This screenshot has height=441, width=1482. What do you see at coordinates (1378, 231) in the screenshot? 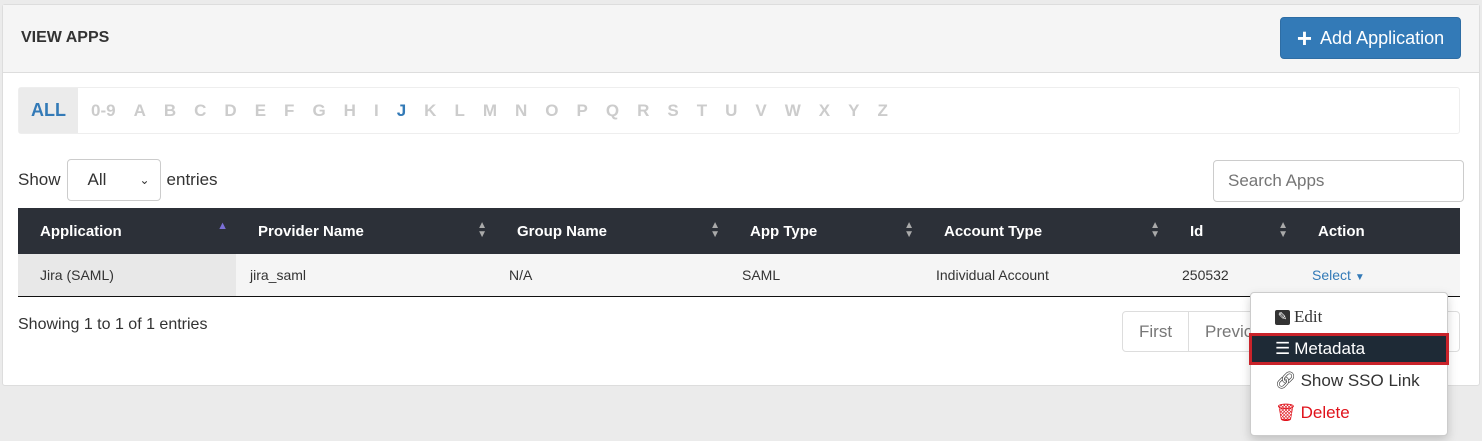
I see `column-action: Action` at bounding box center [1378, 231].